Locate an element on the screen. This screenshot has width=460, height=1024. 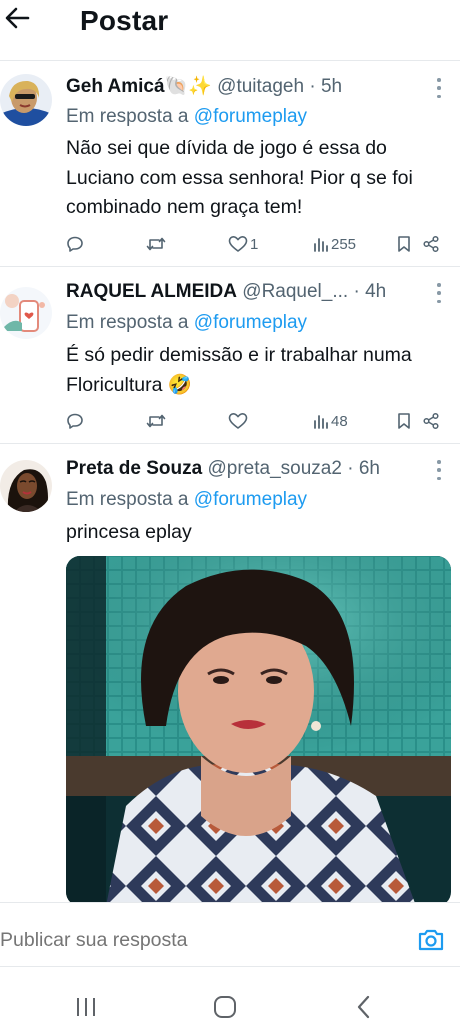
back-button is located at coordinates (17, 18).